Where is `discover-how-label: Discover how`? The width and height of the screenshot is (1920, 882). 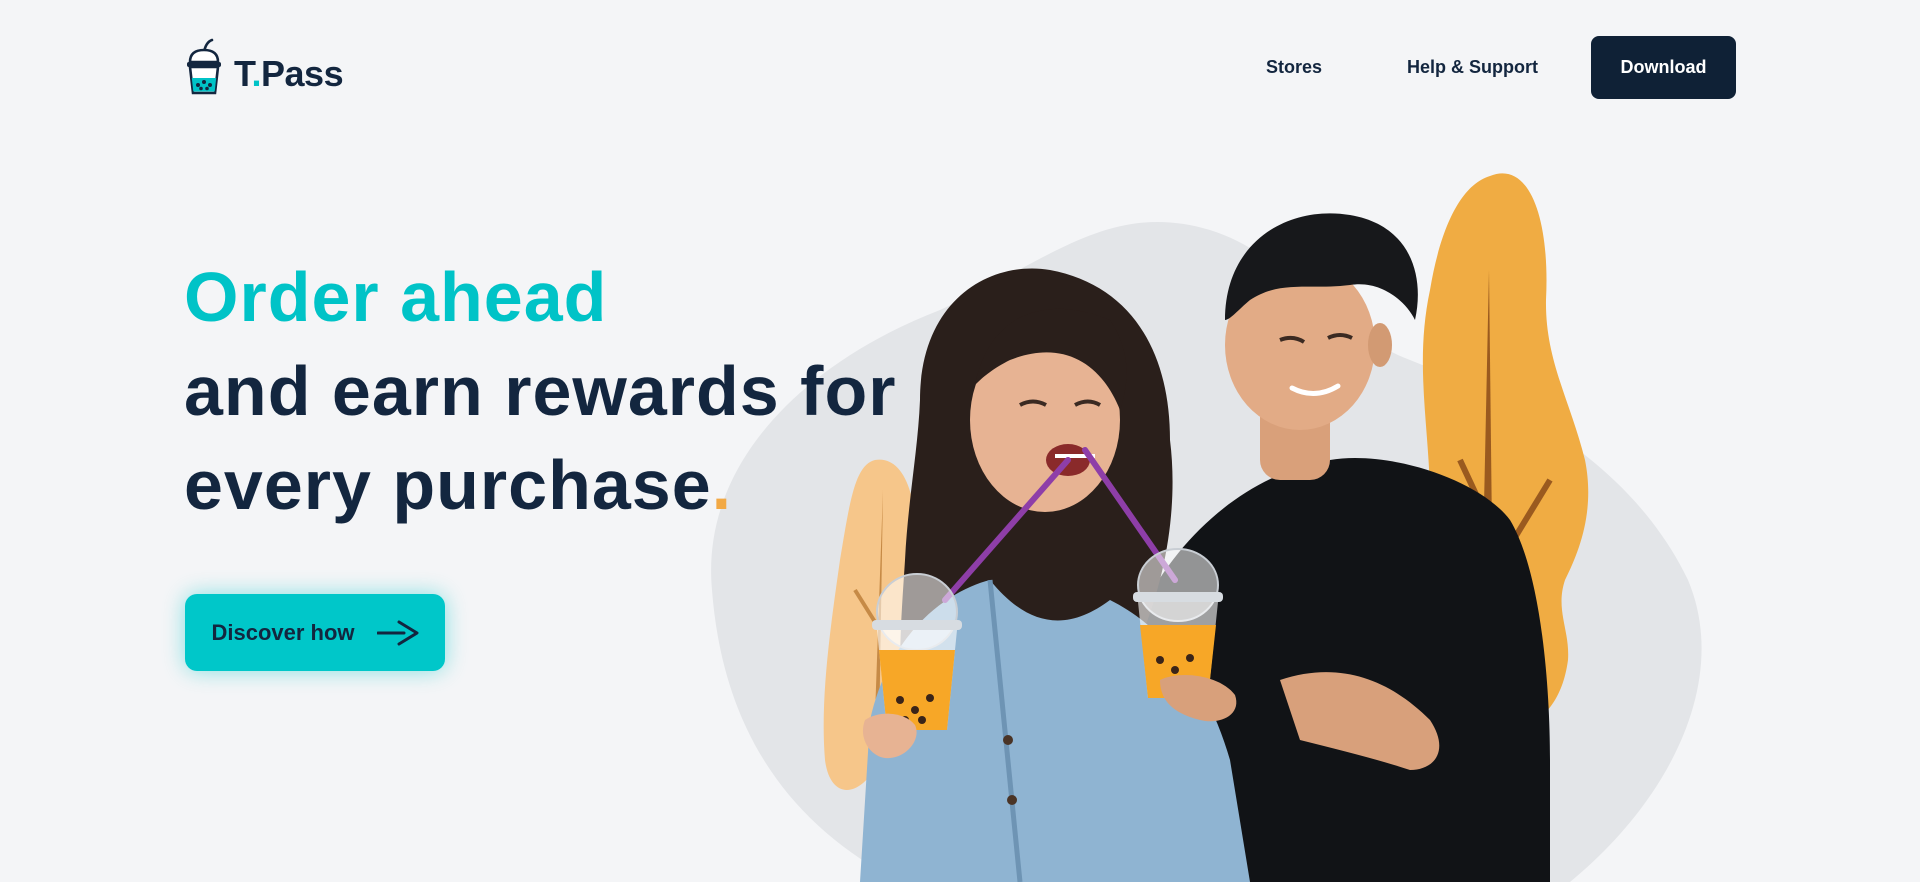 discover-how-label: Discover how is located at coordinates (283, 632).